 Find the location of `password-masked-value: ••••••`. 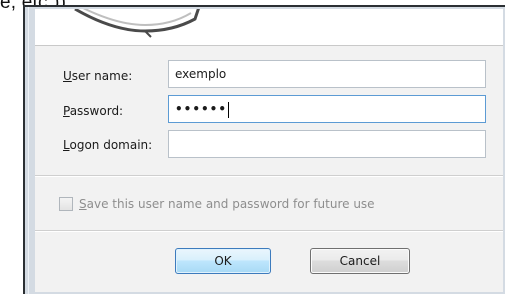

password-masked-value: •••••• is located at coordinates (201, 109).